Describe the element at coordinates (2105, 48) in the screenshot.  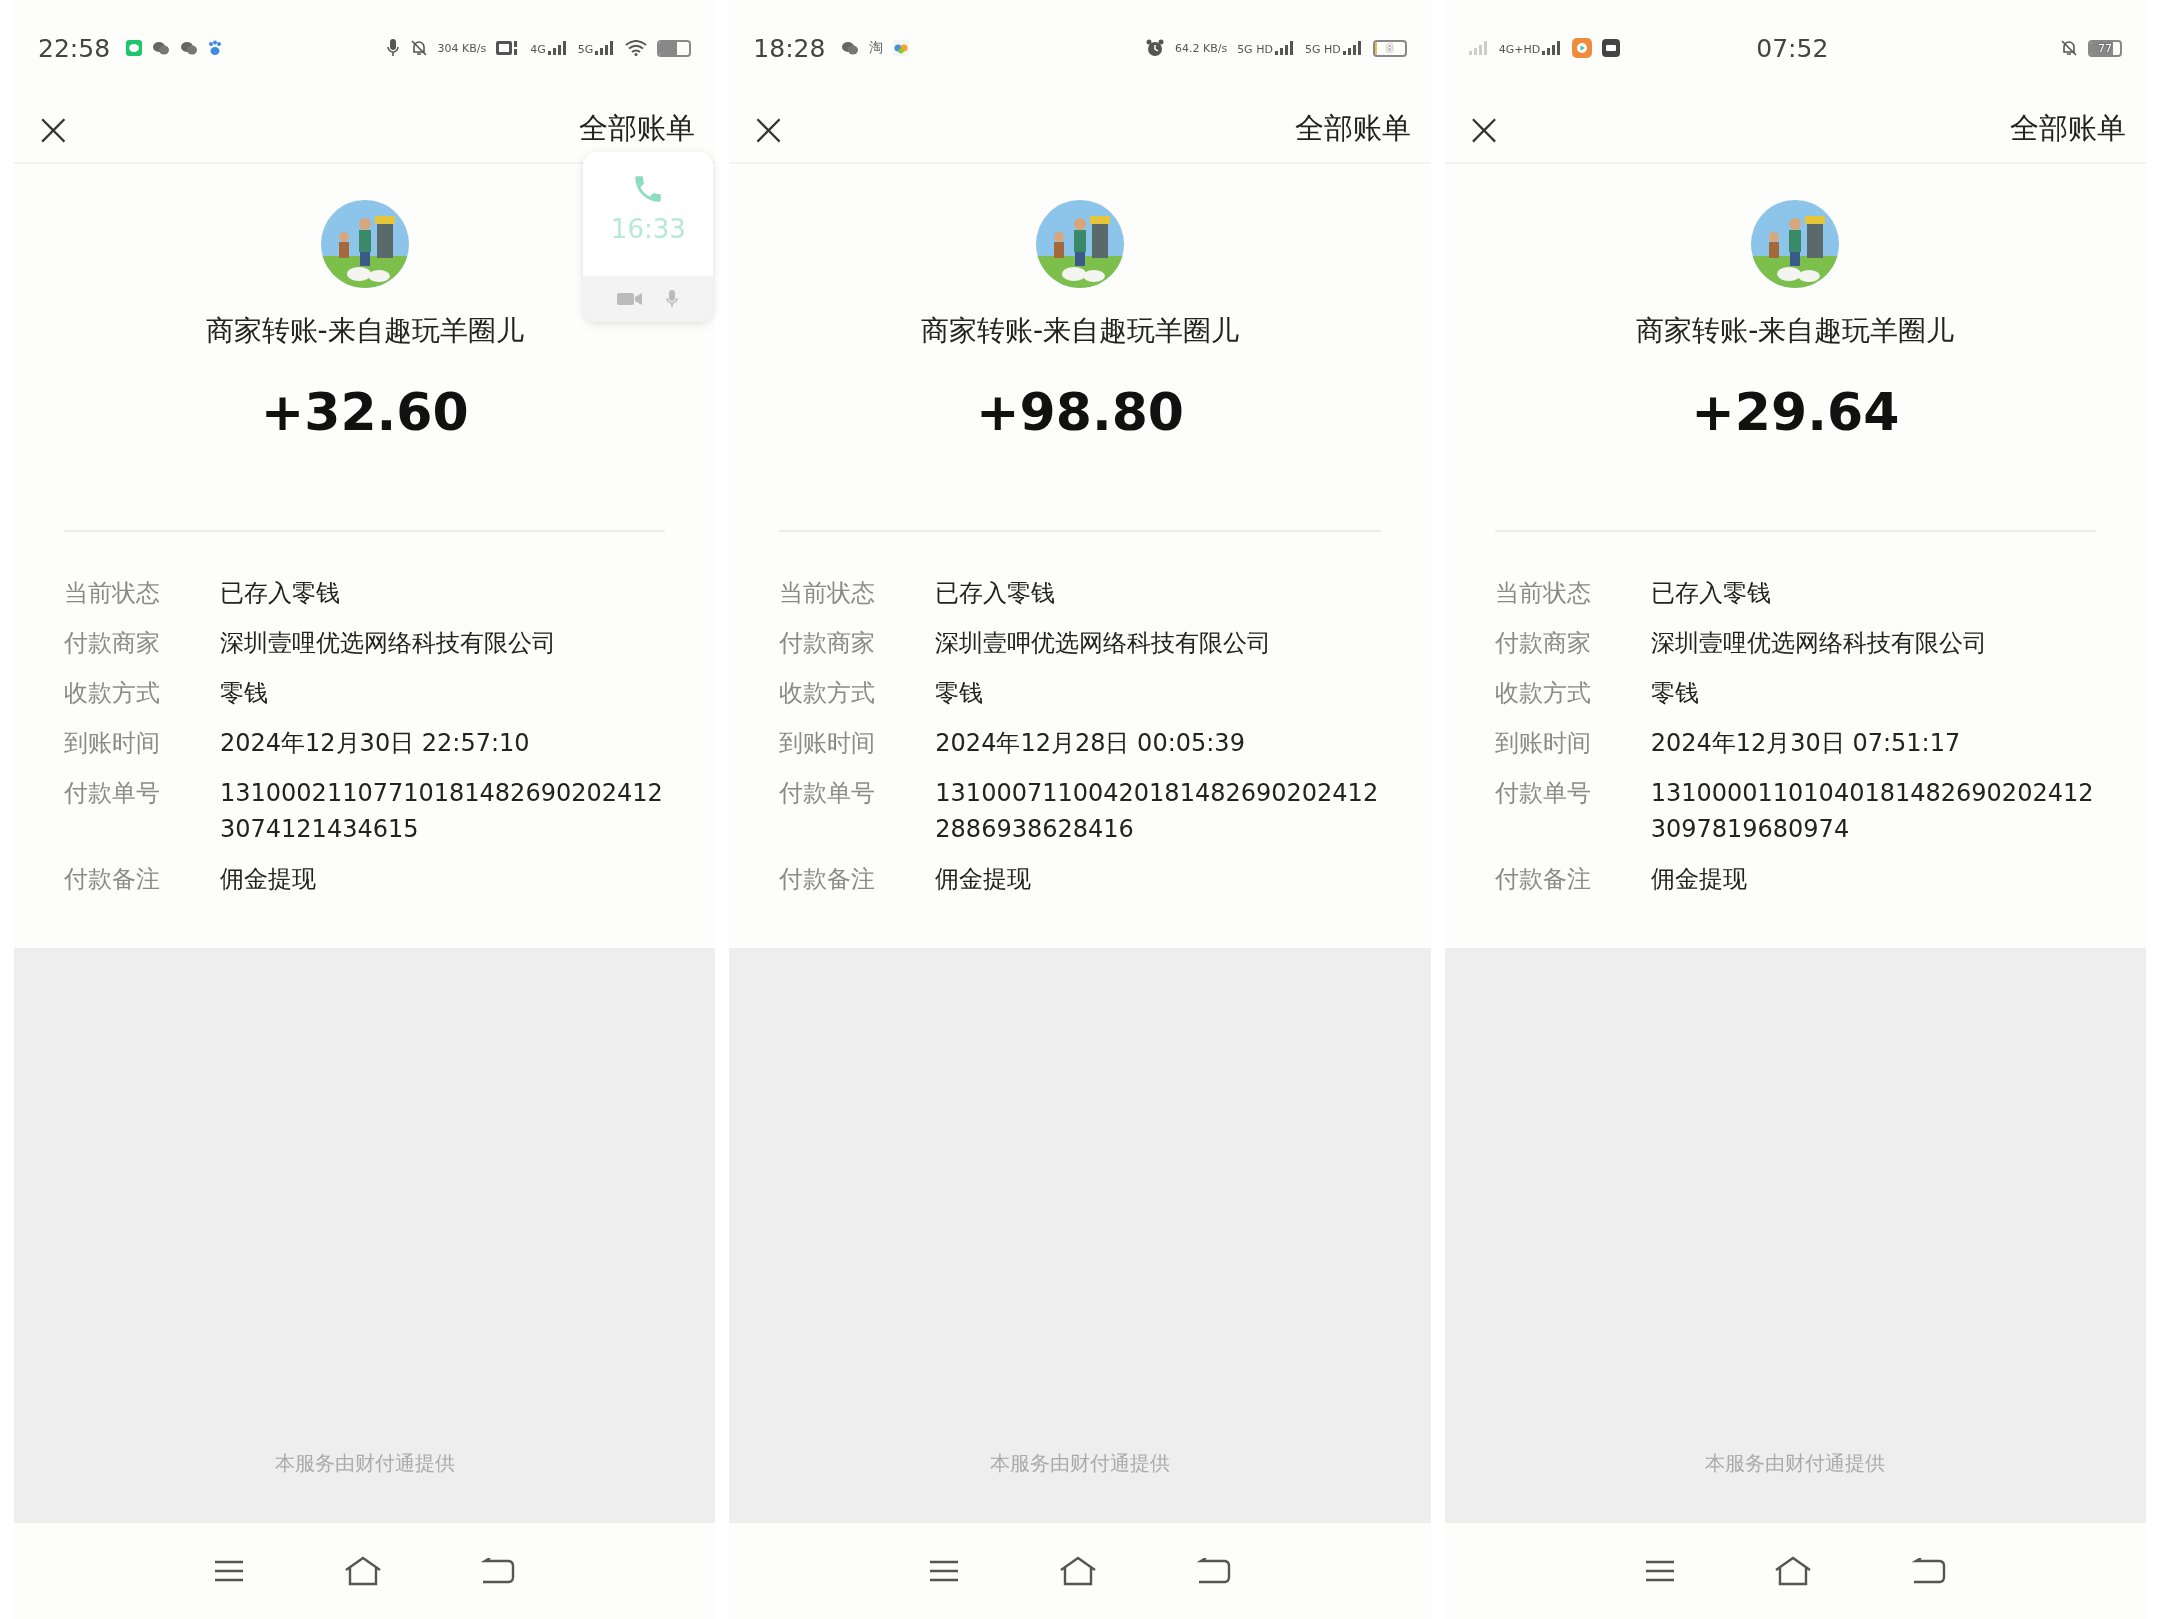
I see `battery-icon: 77` at that location.